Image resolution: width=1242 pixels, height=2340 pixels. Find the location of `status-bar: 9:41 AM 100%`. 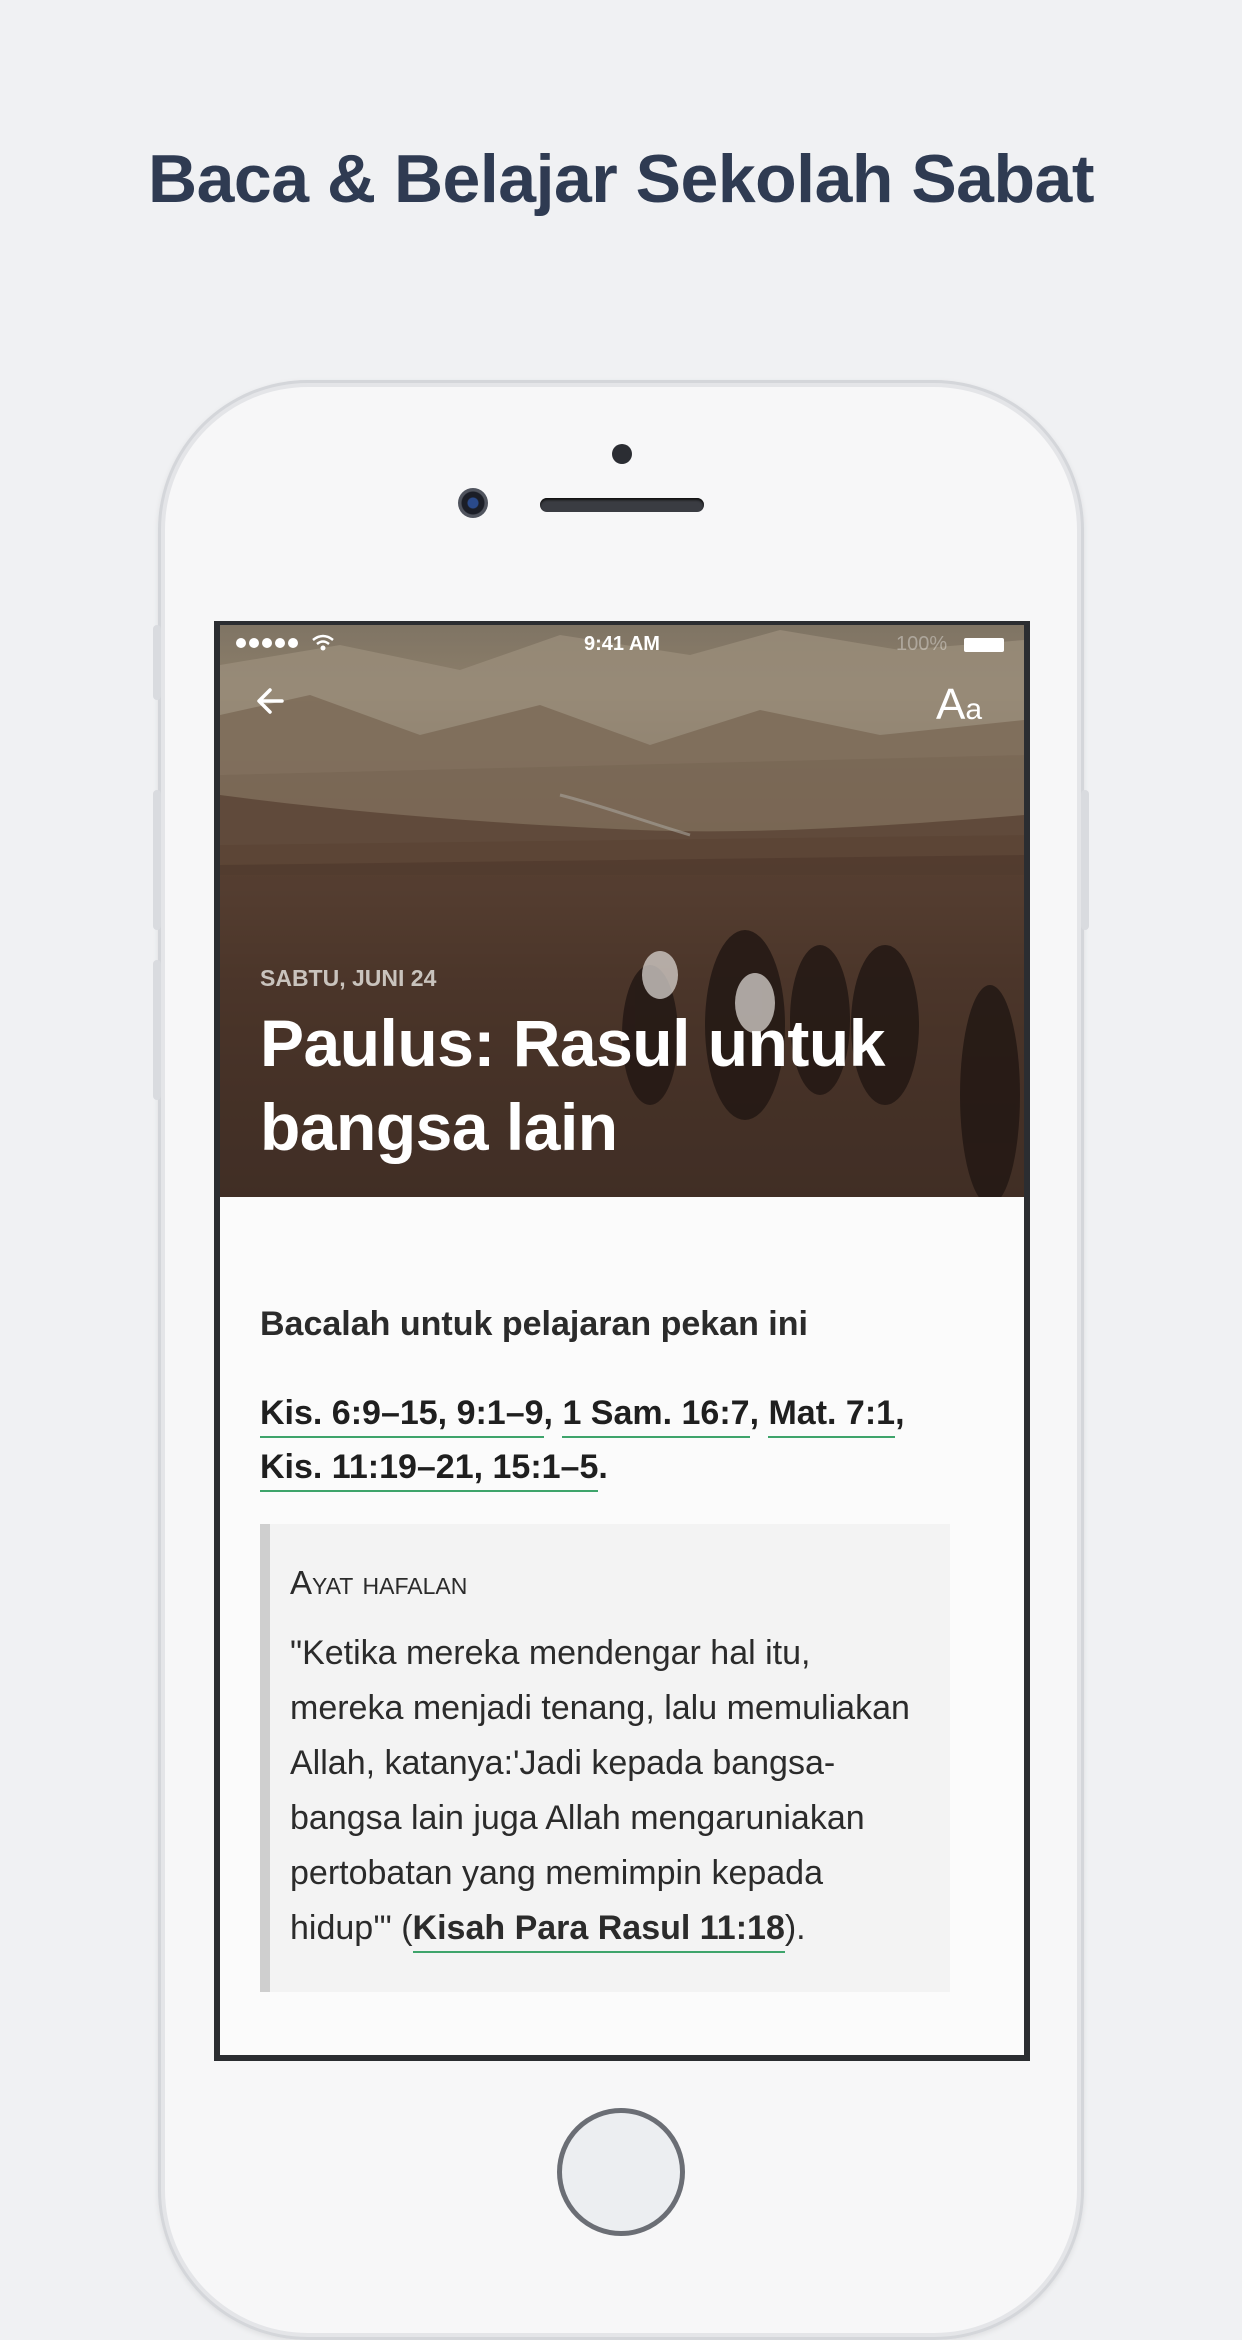

status-bar: 9:41 AM 100% is located at coordinates (622, 644).